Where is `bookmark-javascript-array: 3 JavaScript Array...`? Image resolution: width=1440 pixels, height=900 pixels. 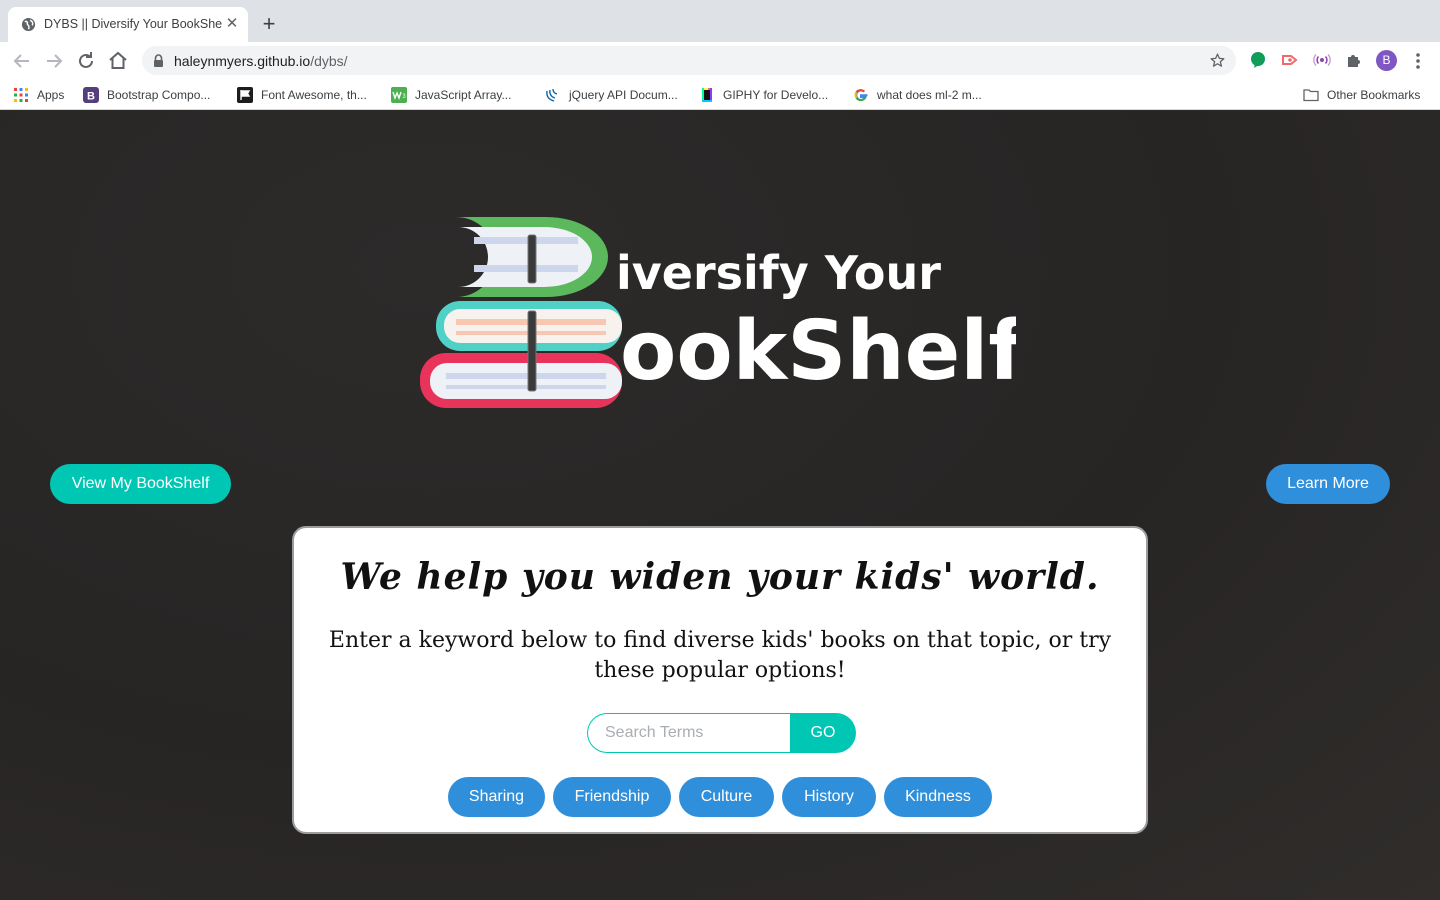
bookmark-javascript-array: 3 JavaScript Array... is located at coordinates (451, 95).